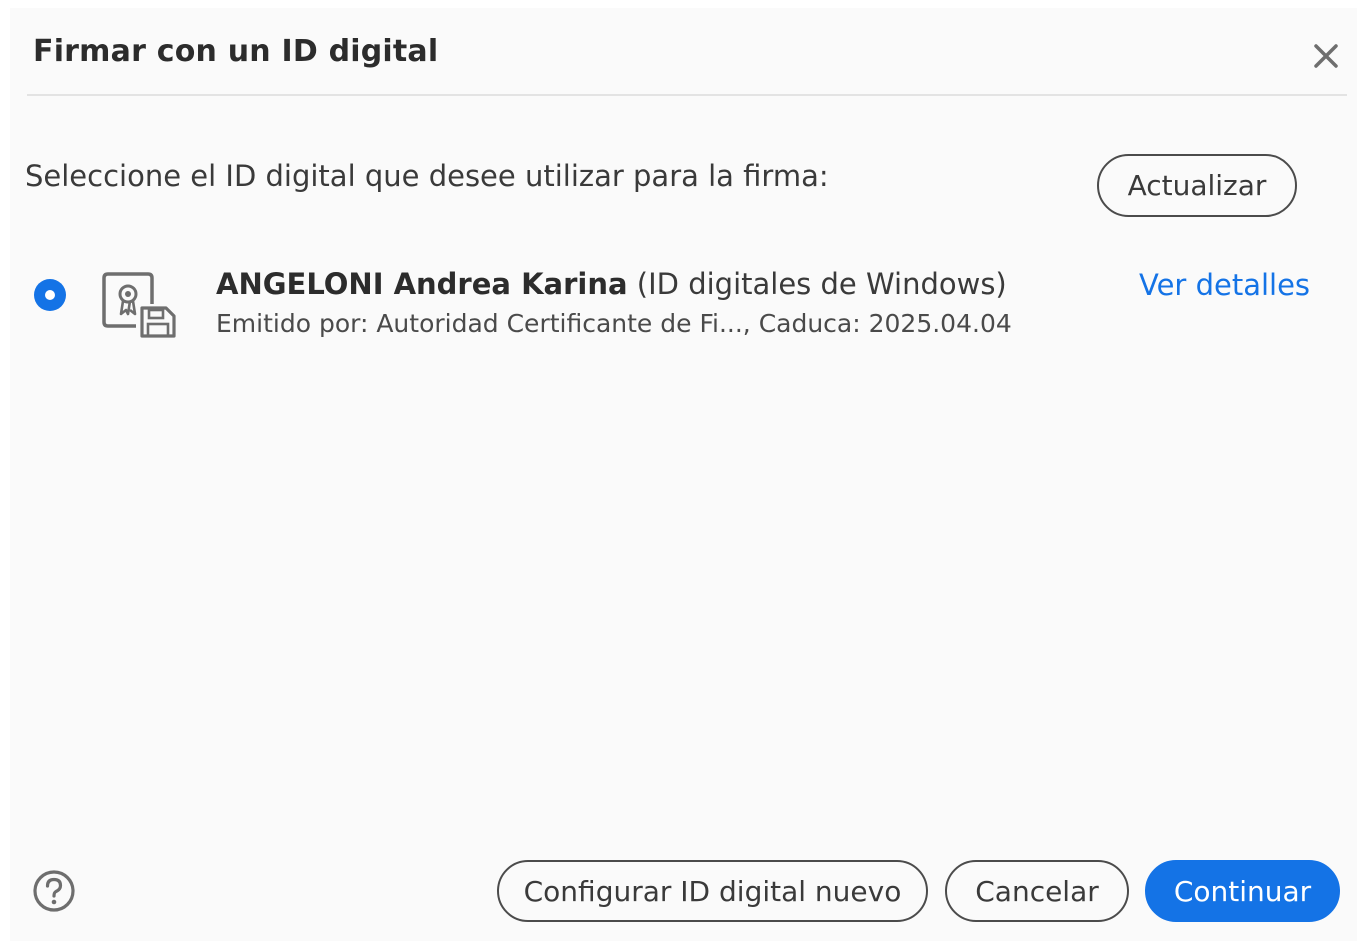 Image resolution: width=1365 pixels, height=943 pixels. What do you see at coordinates (140, 304) in the screenshot?
I see `certificate-icon` at bounding box center [140, 304].